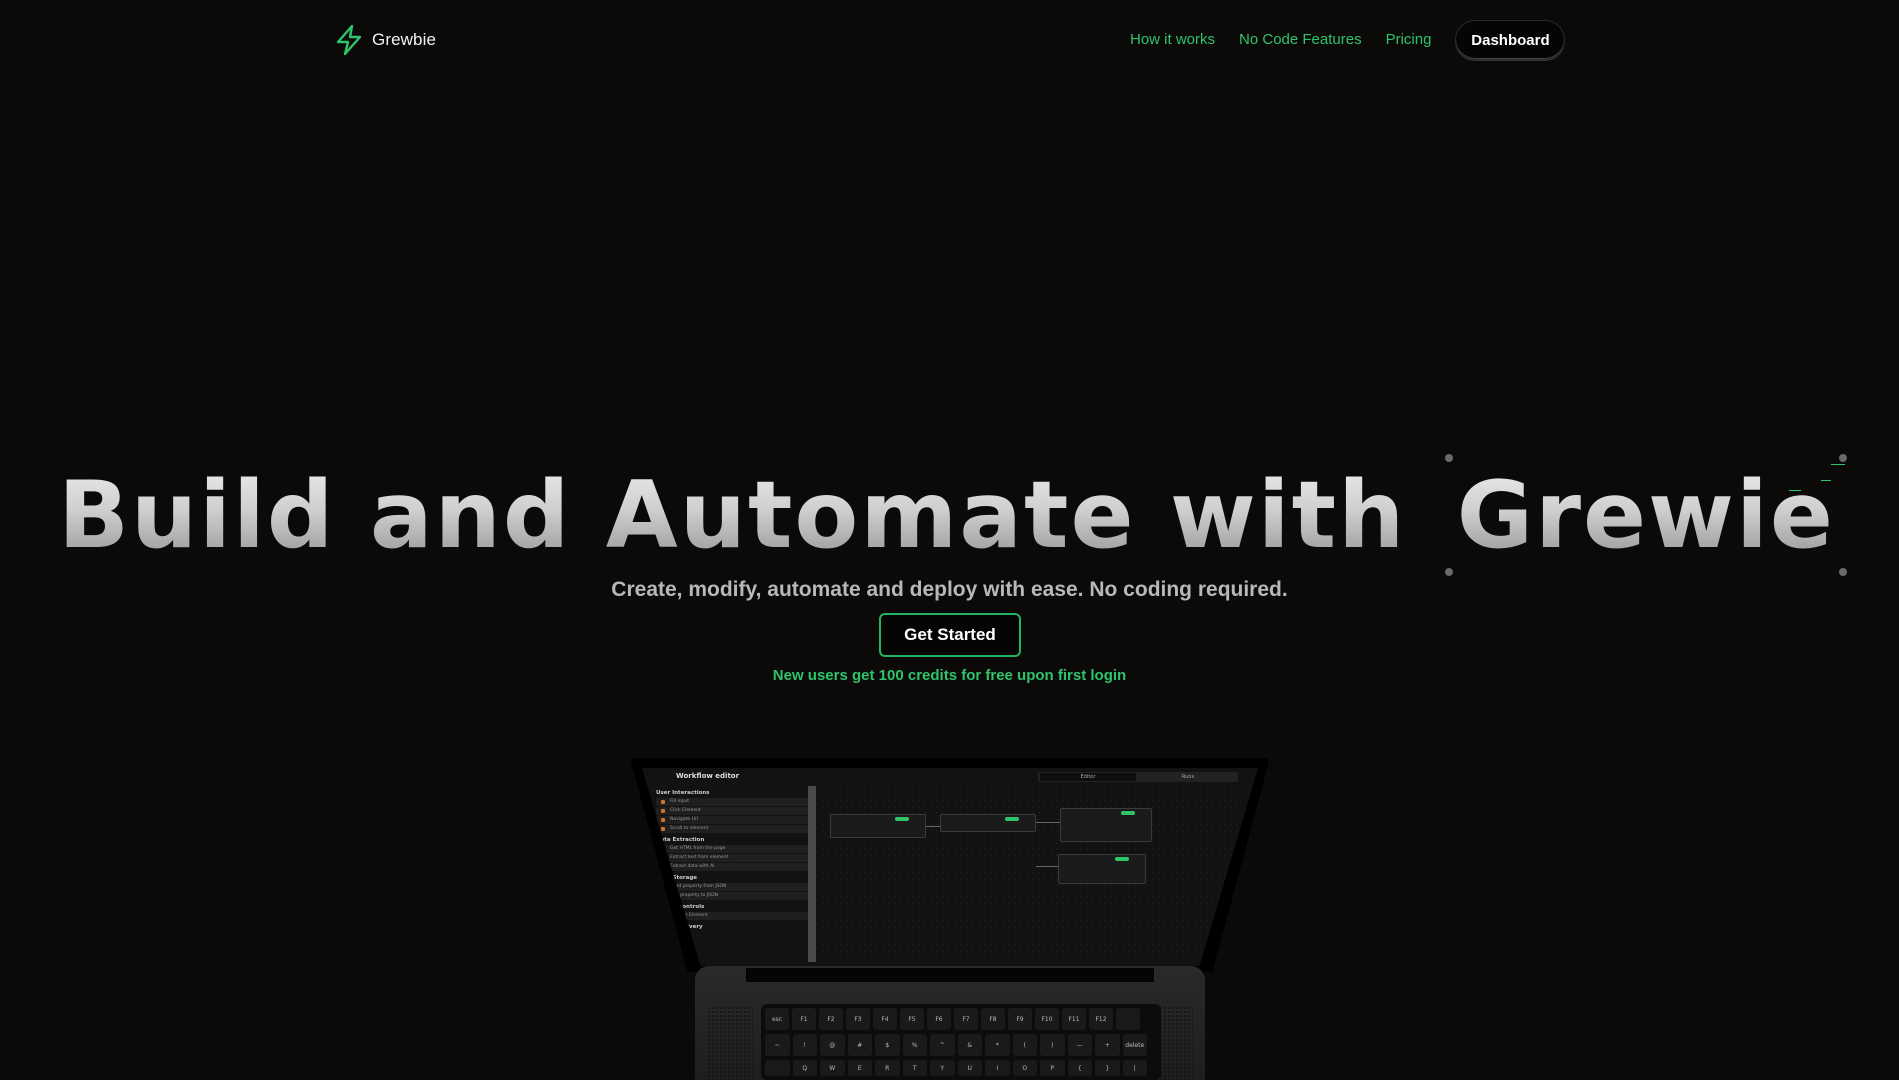  I want to click on key: @, so click(832, 1045).